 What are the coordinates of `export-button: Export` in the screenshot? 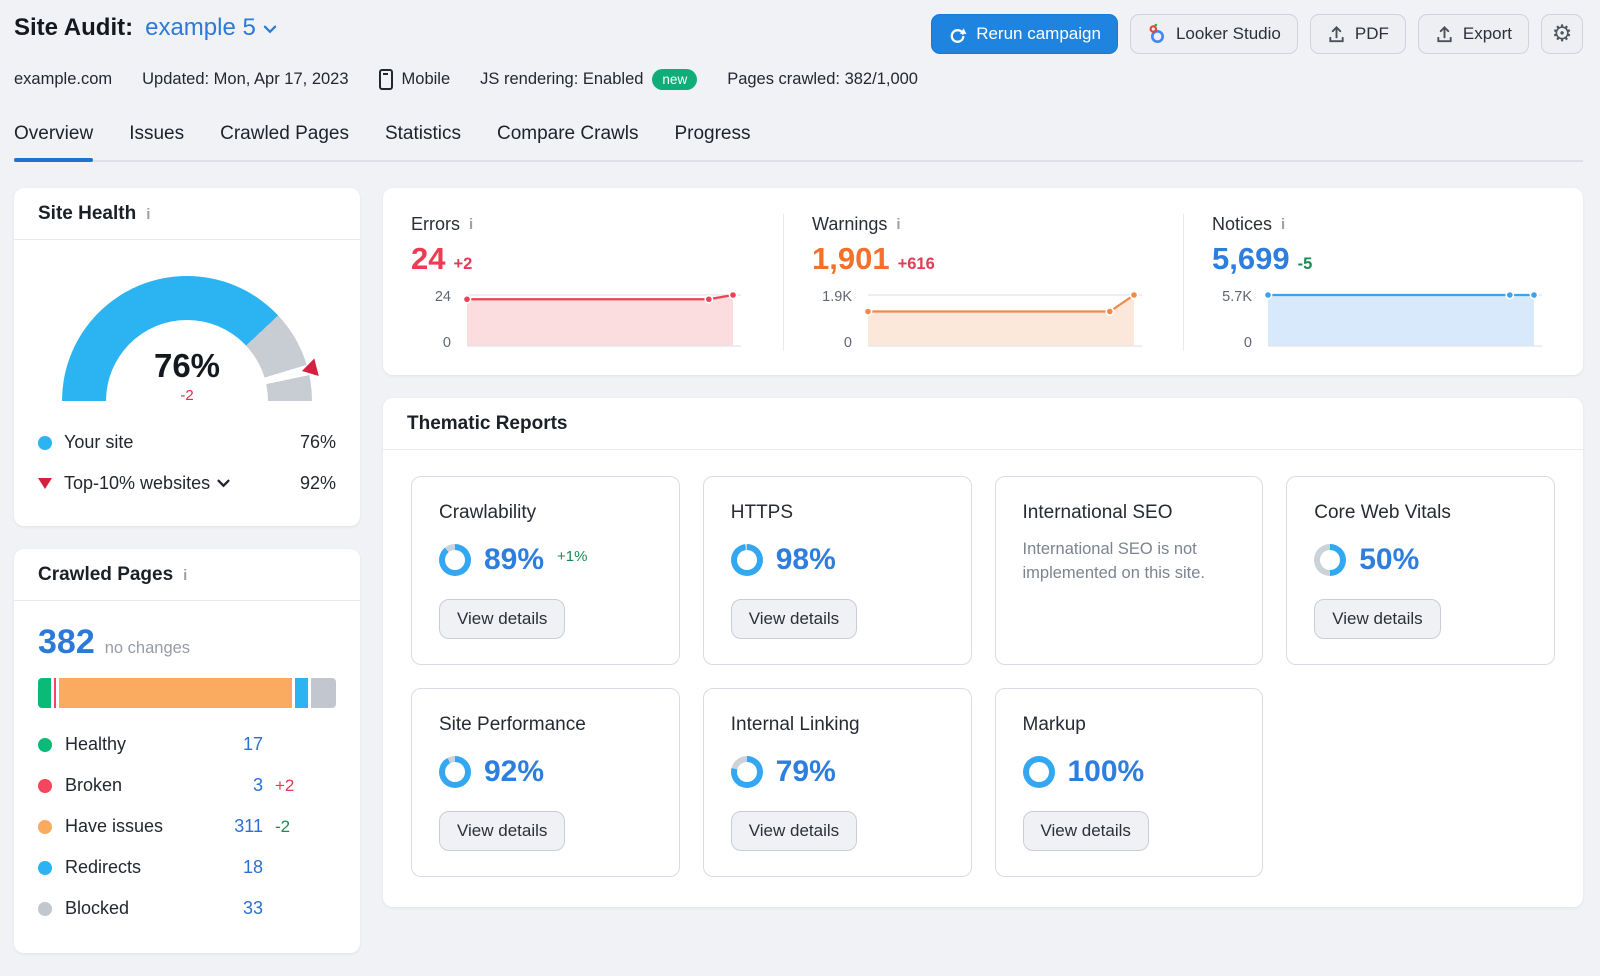 It's located at (1473, 34).